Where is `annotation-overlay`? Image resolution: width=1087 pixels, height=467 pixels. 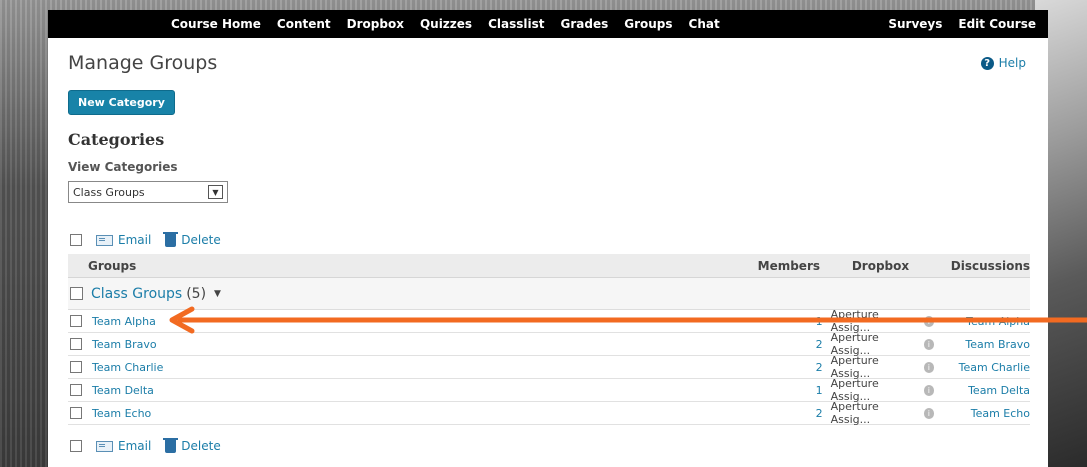
annotation-overlay is located at coordinates (628, 320).